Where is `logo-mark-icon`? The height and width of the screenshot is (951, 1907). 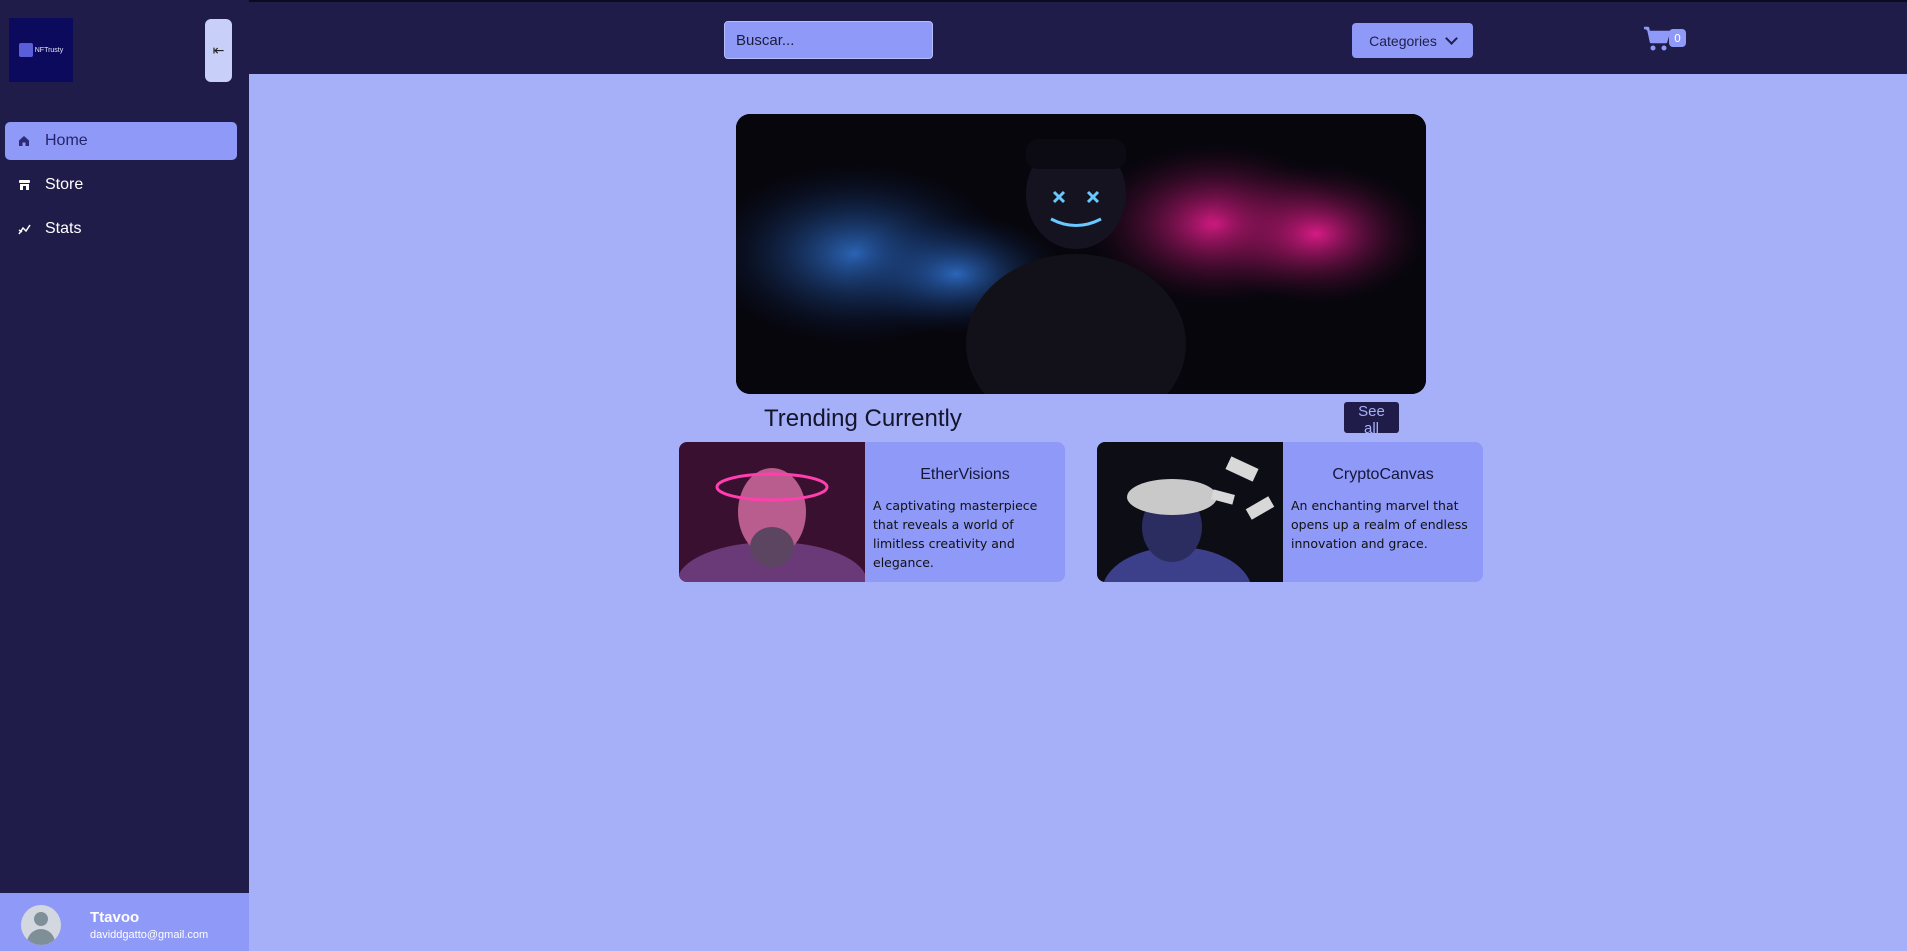
logo-mark-icon is located at coordinates (25, 50).